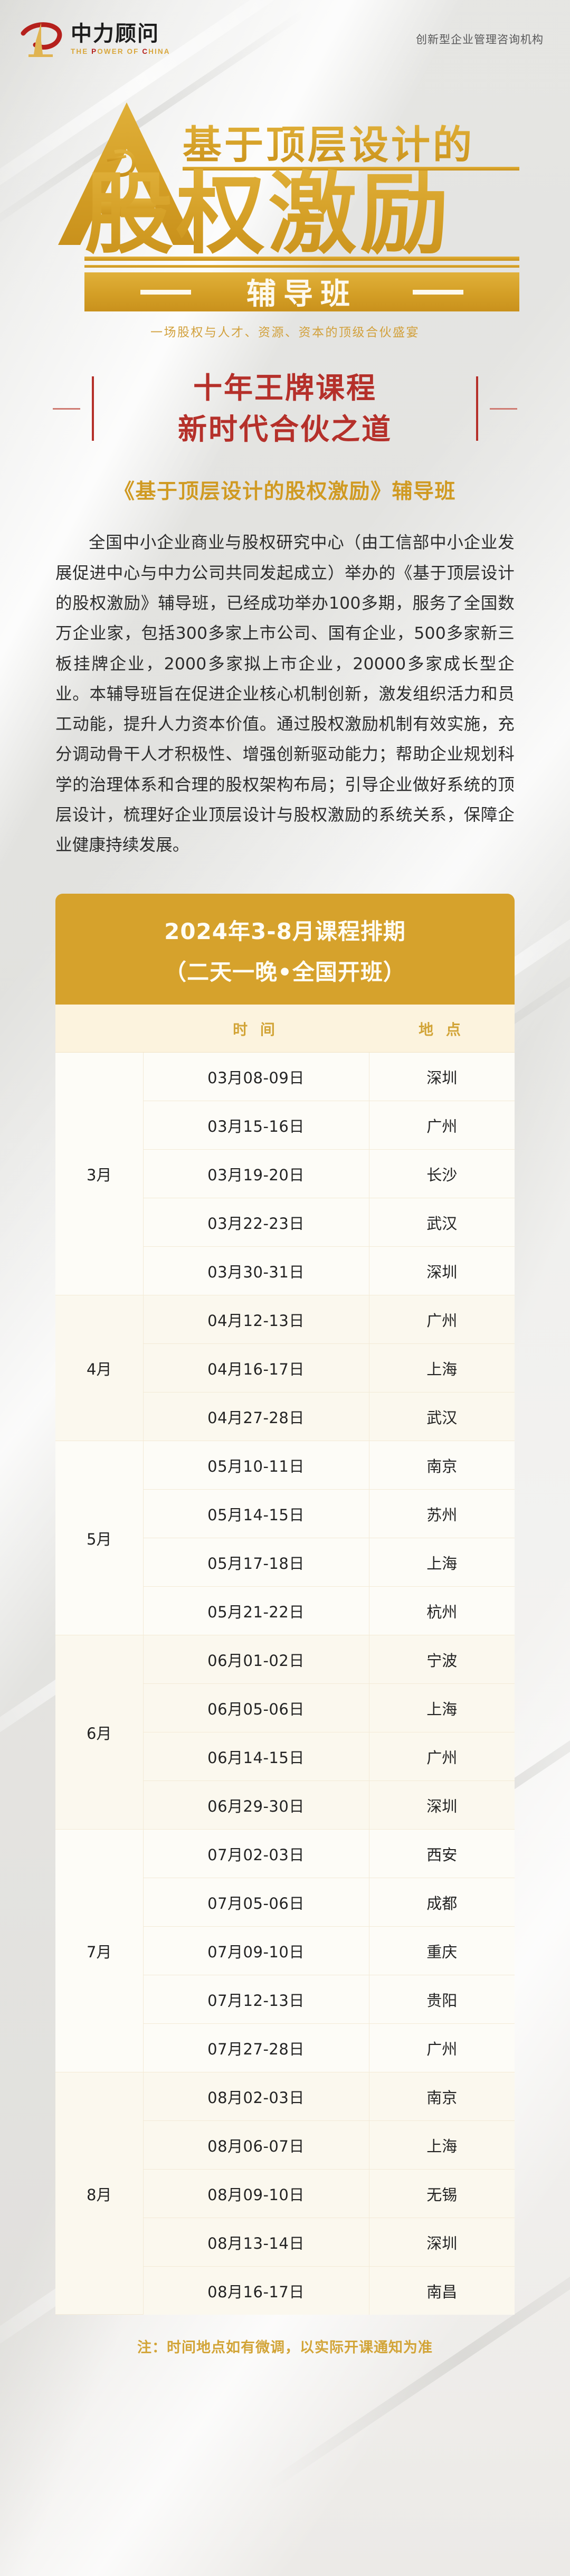 Image resolution: width=570 pixels, height=2576 pixels. Describe the element at coordinates (285, 972) in the screenshot. I see `schedule-title-line-2: （二天一晚•全国开班）` at that location.